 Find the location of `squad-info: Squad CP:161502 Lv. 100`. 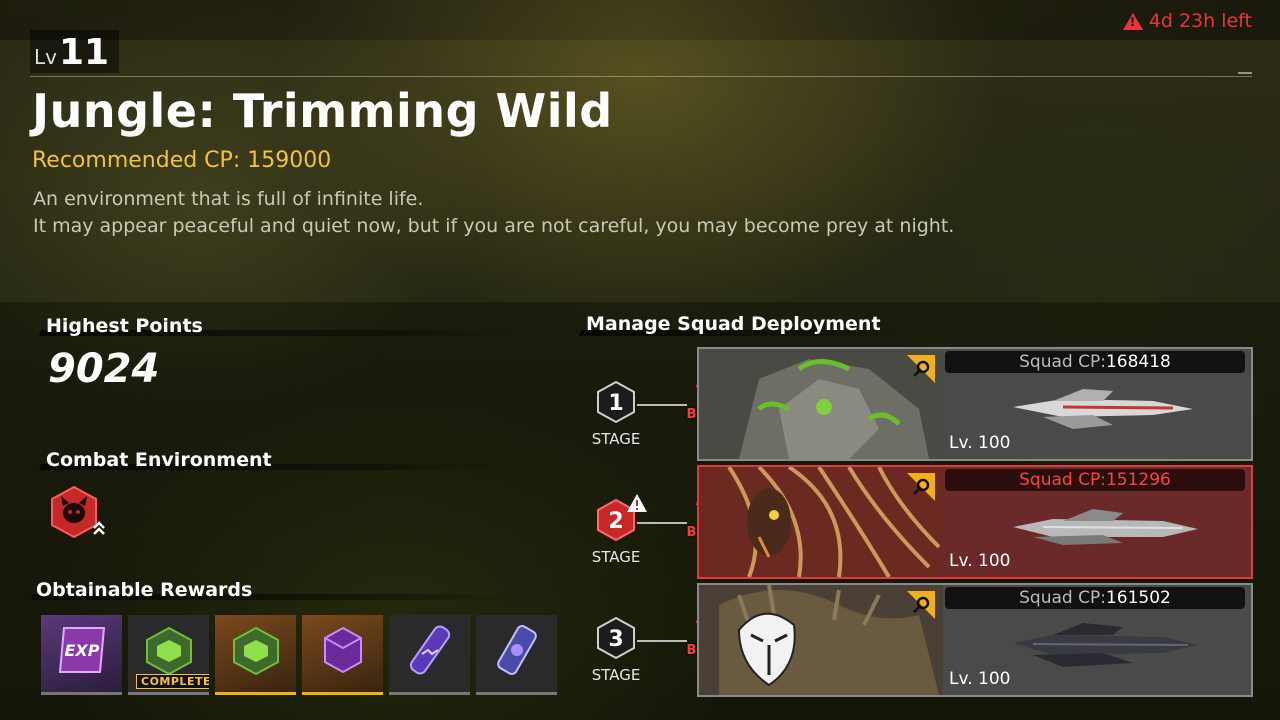

squad-info: Squad CP:161502 Lv. 100 is located at coordinates (1097, 640).